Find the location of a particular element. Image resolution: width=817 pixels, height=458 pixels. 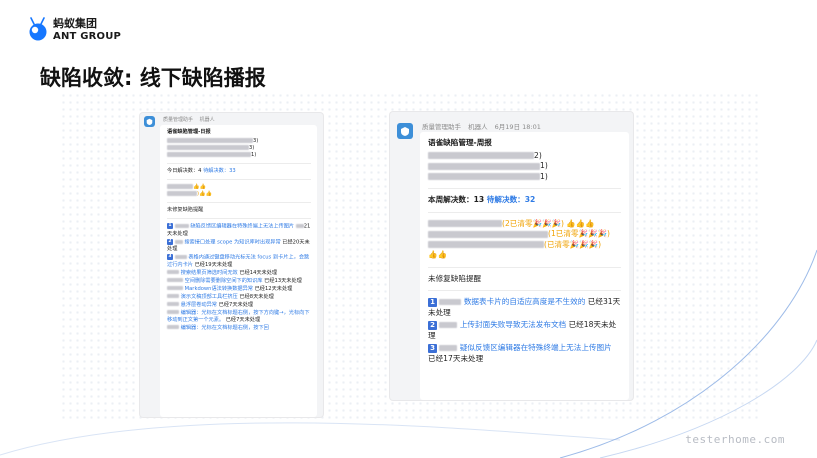

card-title: 语雀缺陷管理-周报 is located at coordinates (460, 142).